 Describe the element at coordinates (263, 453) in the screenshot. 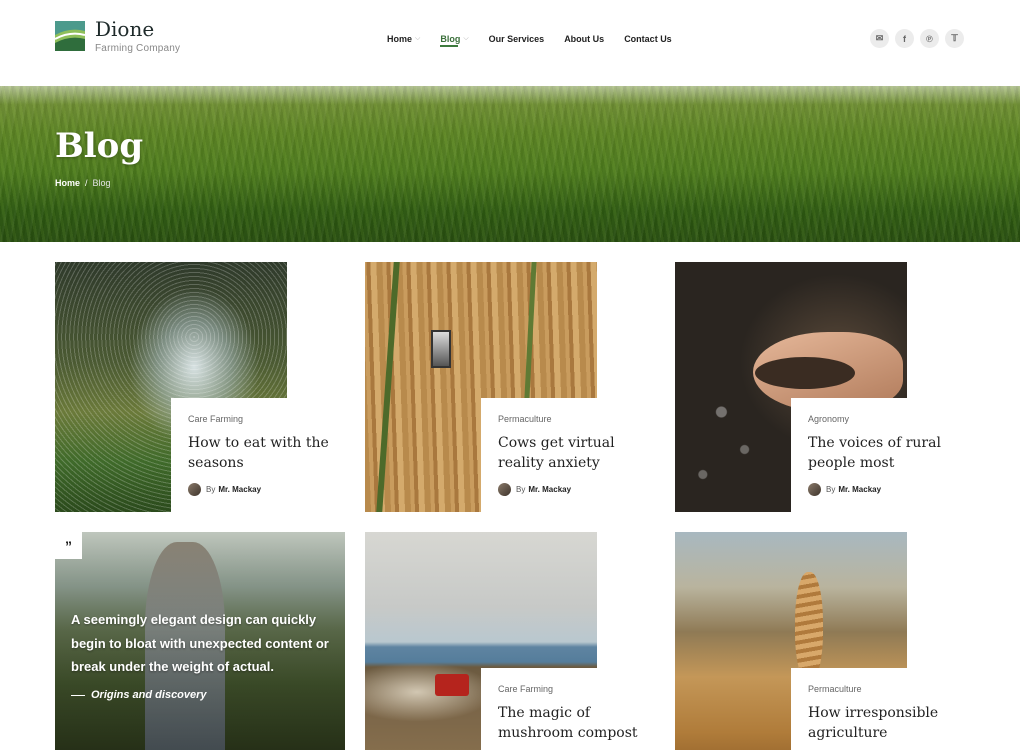

I see `post-title: How to eat with the seasons` at that location.